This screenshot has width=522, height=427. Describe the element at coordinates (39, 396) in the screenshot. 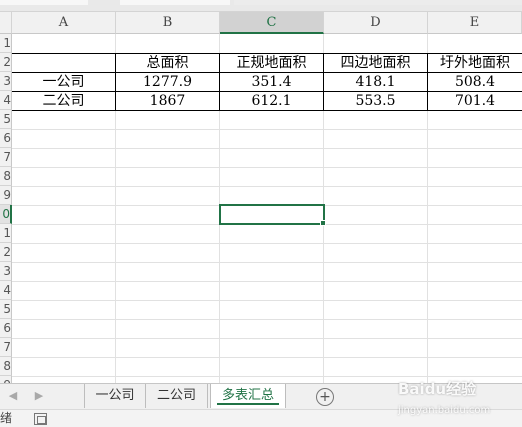

I see `next-sheet-icon: ▶` at that location.